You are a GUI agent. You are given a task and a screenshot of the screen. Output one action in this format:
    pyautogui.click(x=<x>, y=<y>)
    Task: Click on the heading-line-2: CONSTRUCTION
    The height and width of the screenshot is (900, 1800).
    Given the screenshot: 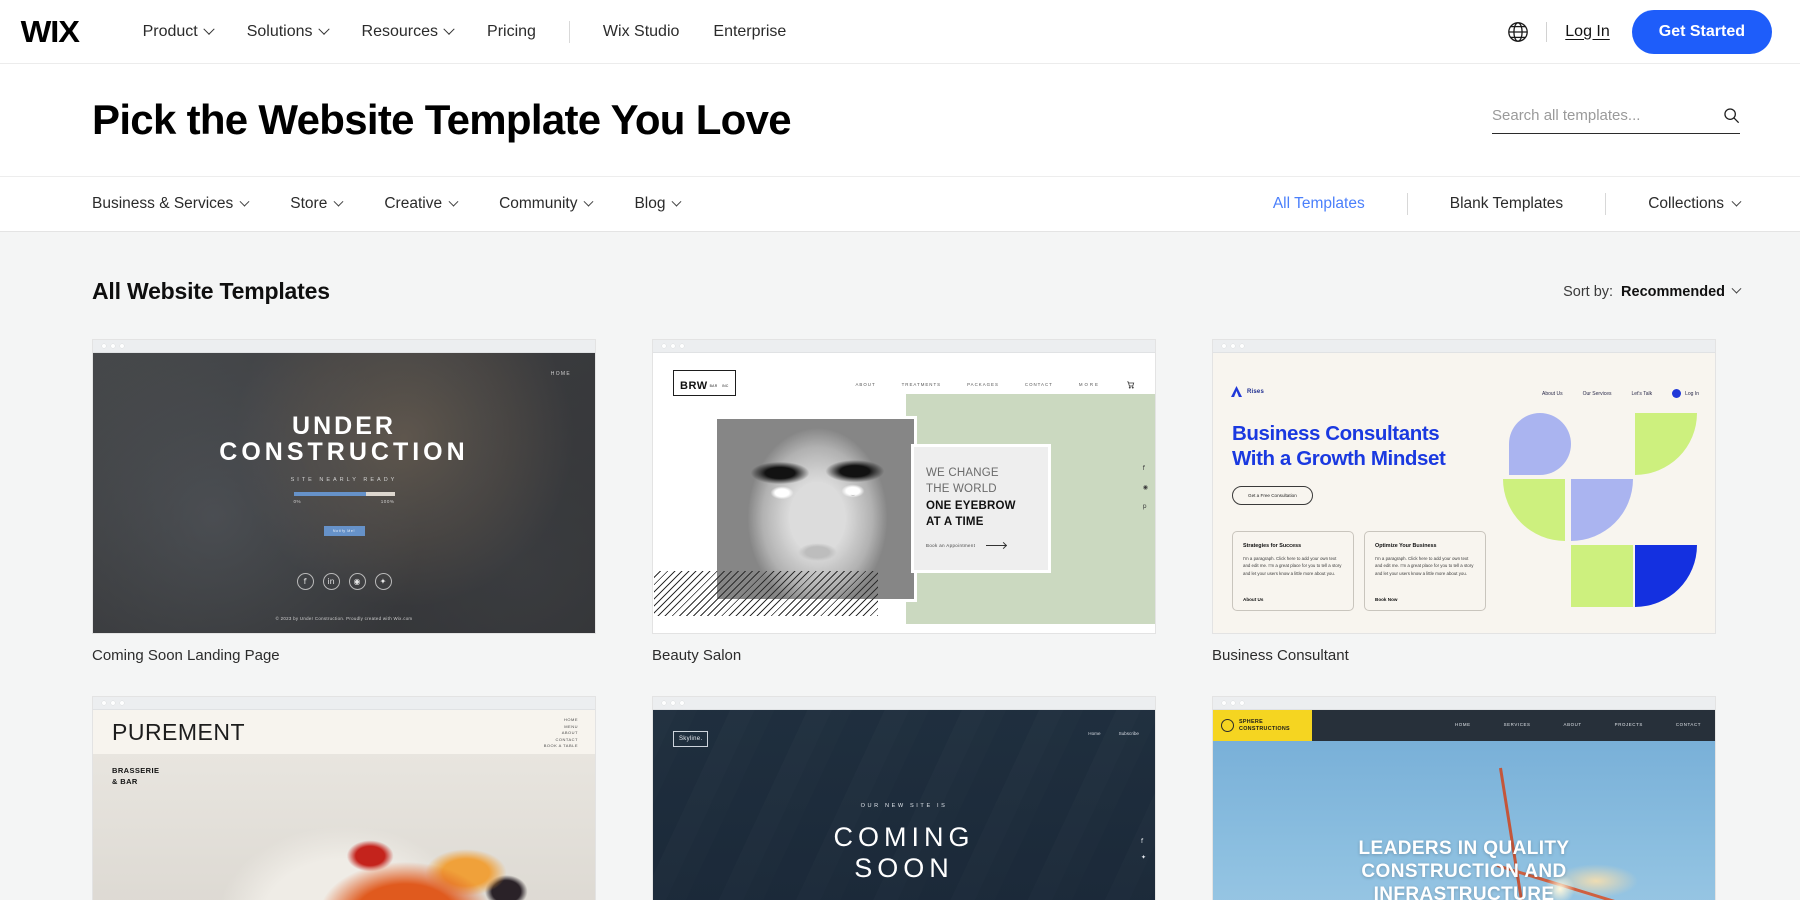 What is the action you would take?
    pyautogui.click(x=344, y=452)
    